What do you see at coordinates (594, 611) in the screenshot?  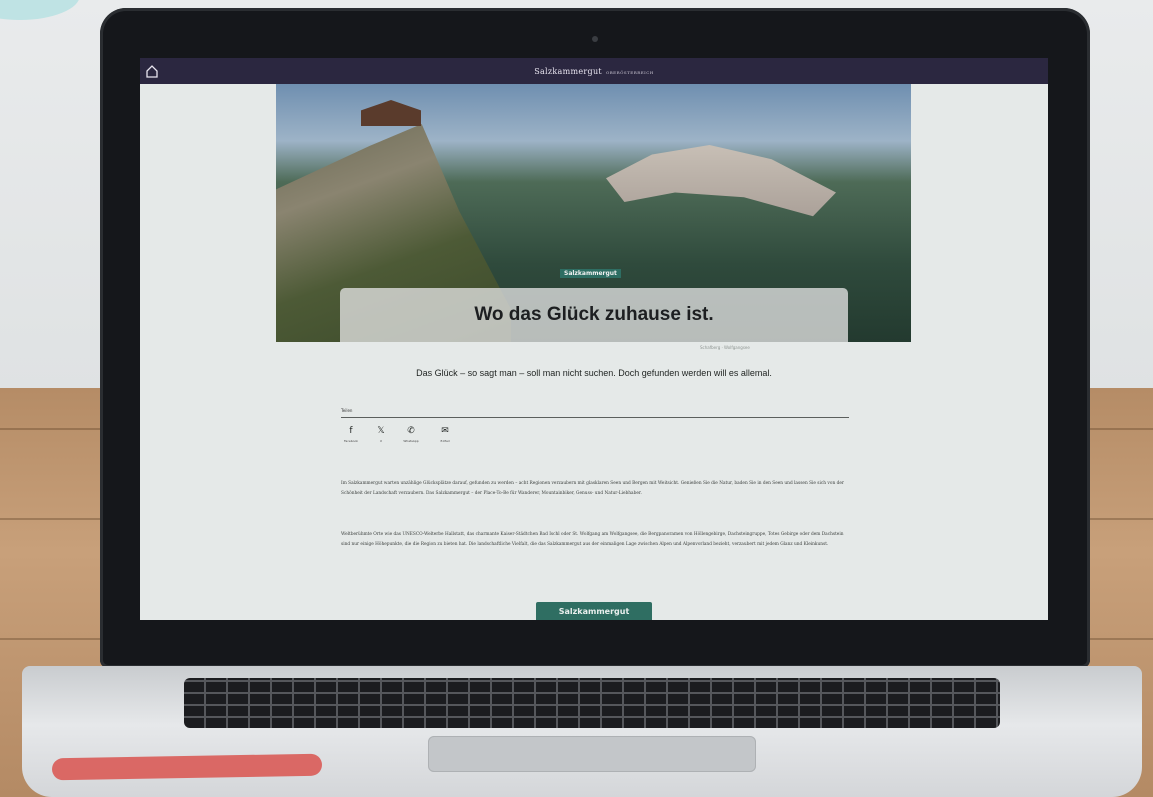 I see `cta-button: Salzkammergut` at bounding box center [594, 611].